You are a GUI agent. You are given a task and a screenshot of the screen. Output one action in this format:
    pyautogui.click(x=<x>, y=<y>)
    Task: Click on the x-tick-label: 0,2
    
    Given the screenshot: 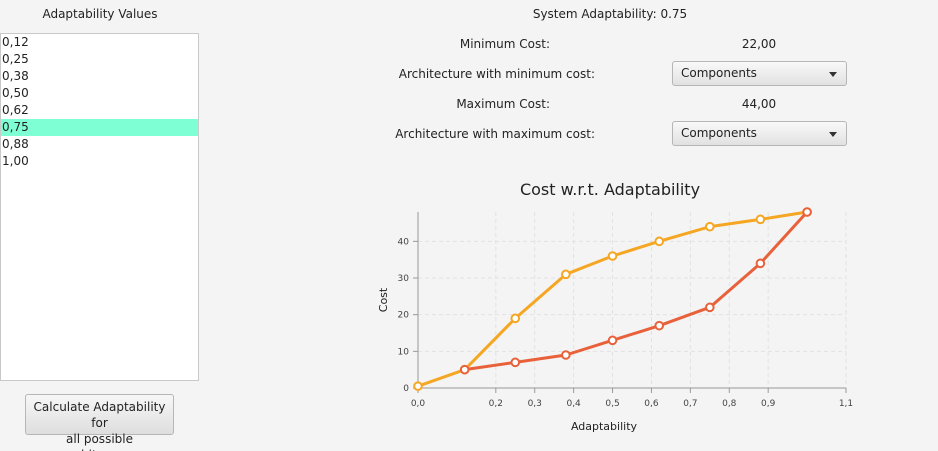 What is the action you would take?
    pyautogui.click(x=496, y=404)
    